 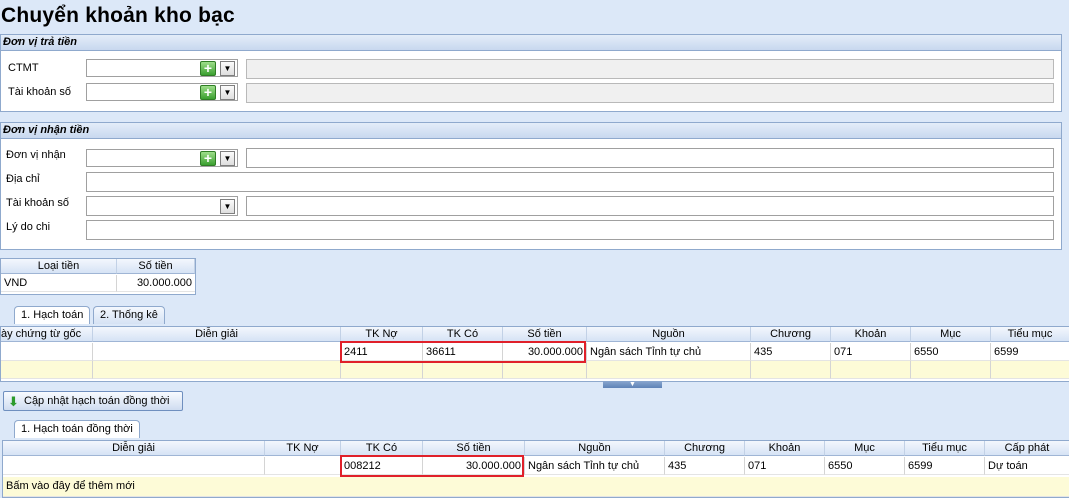 What do you see at coordinates (227, 68) in the screenshot?
I see `ctmt-chevron-down-icon: ▼` at bounding box center [227, 68].